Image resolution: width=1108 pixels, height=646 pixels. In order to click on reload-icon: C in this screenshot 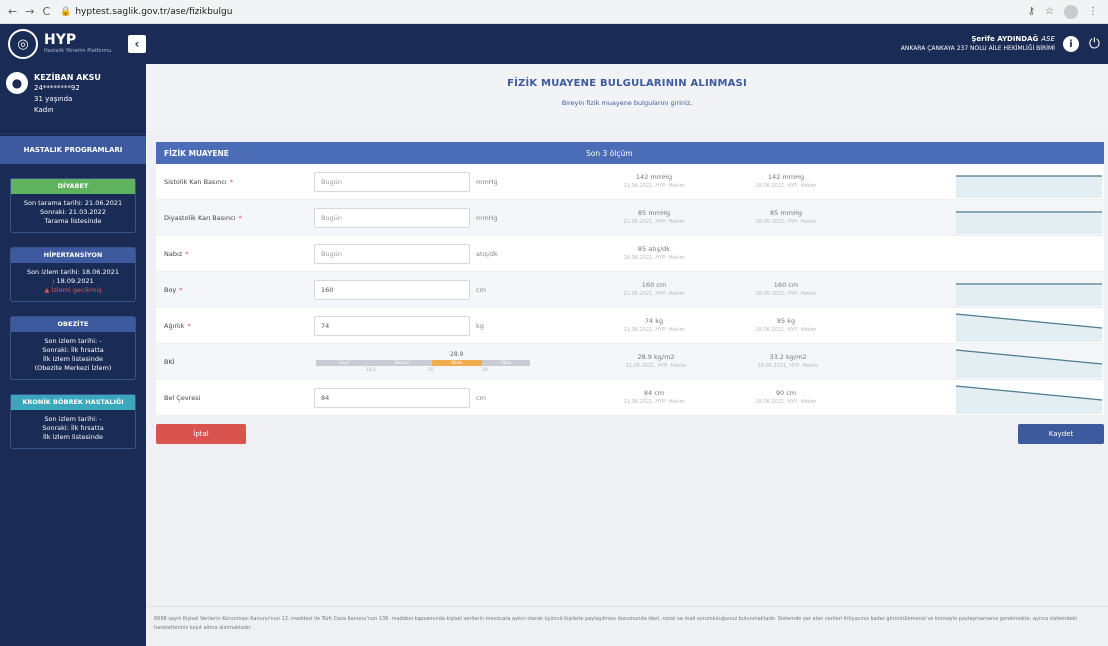, I will do `click(46, 11)`.